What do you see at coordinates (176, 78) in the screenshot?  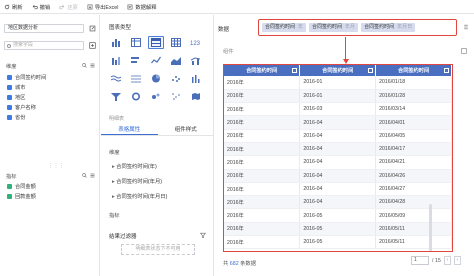 I see `chart-type-scatter` at bounding box center [176, 78].